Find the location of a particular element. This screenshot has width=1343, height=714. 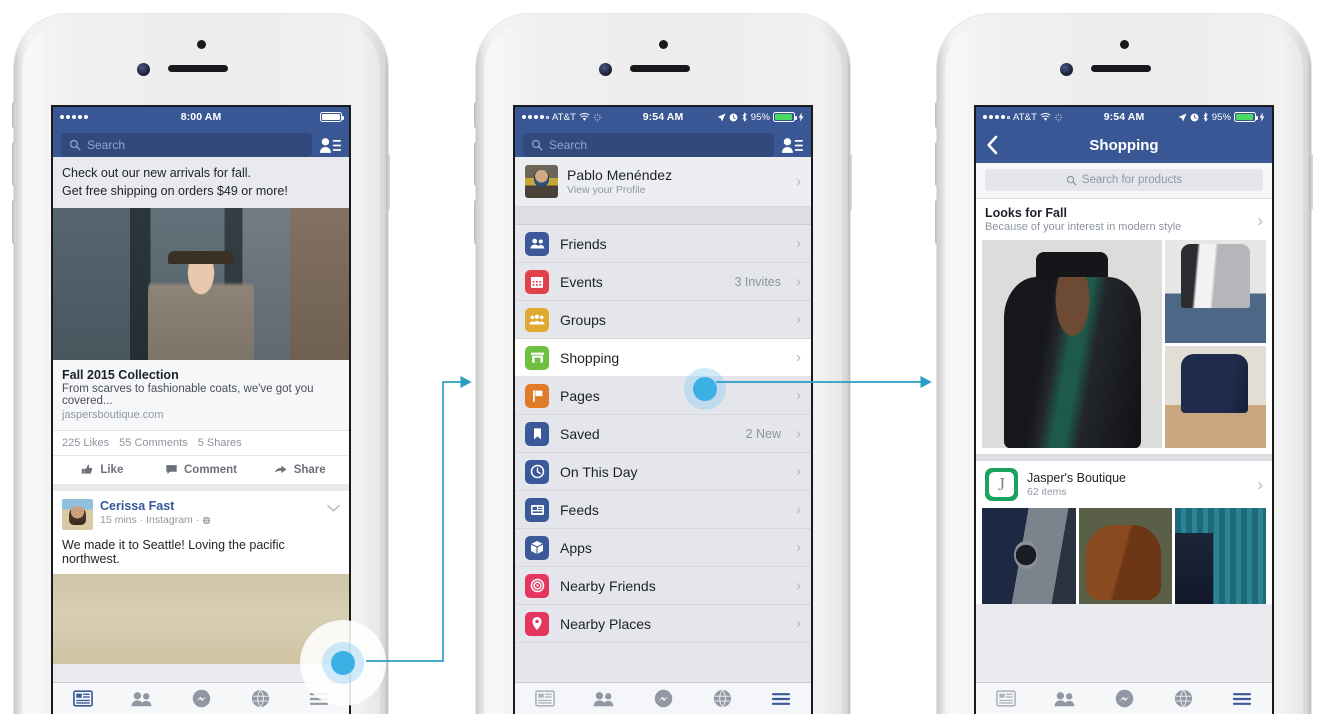

search-icon is located at coordinates (1071, 180).